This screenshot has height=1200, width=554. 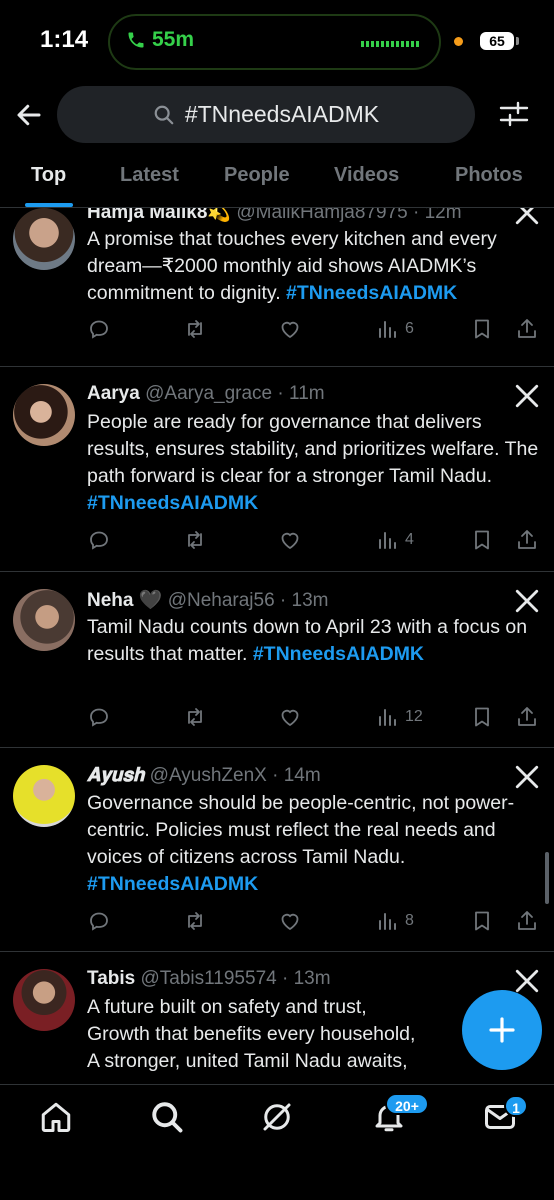 I want to click on home-icon, so click(x=56, y=1117).